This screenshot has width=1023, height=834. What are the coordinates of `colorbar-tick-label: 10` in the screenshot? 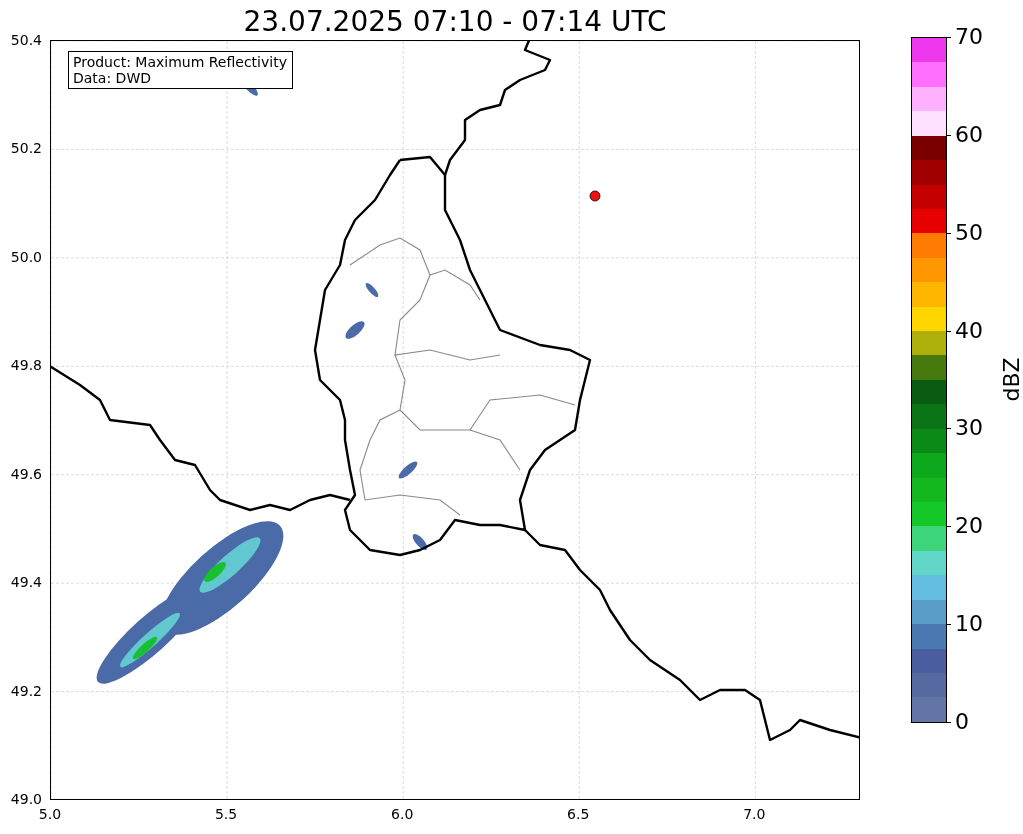 It's located at (969, 624).